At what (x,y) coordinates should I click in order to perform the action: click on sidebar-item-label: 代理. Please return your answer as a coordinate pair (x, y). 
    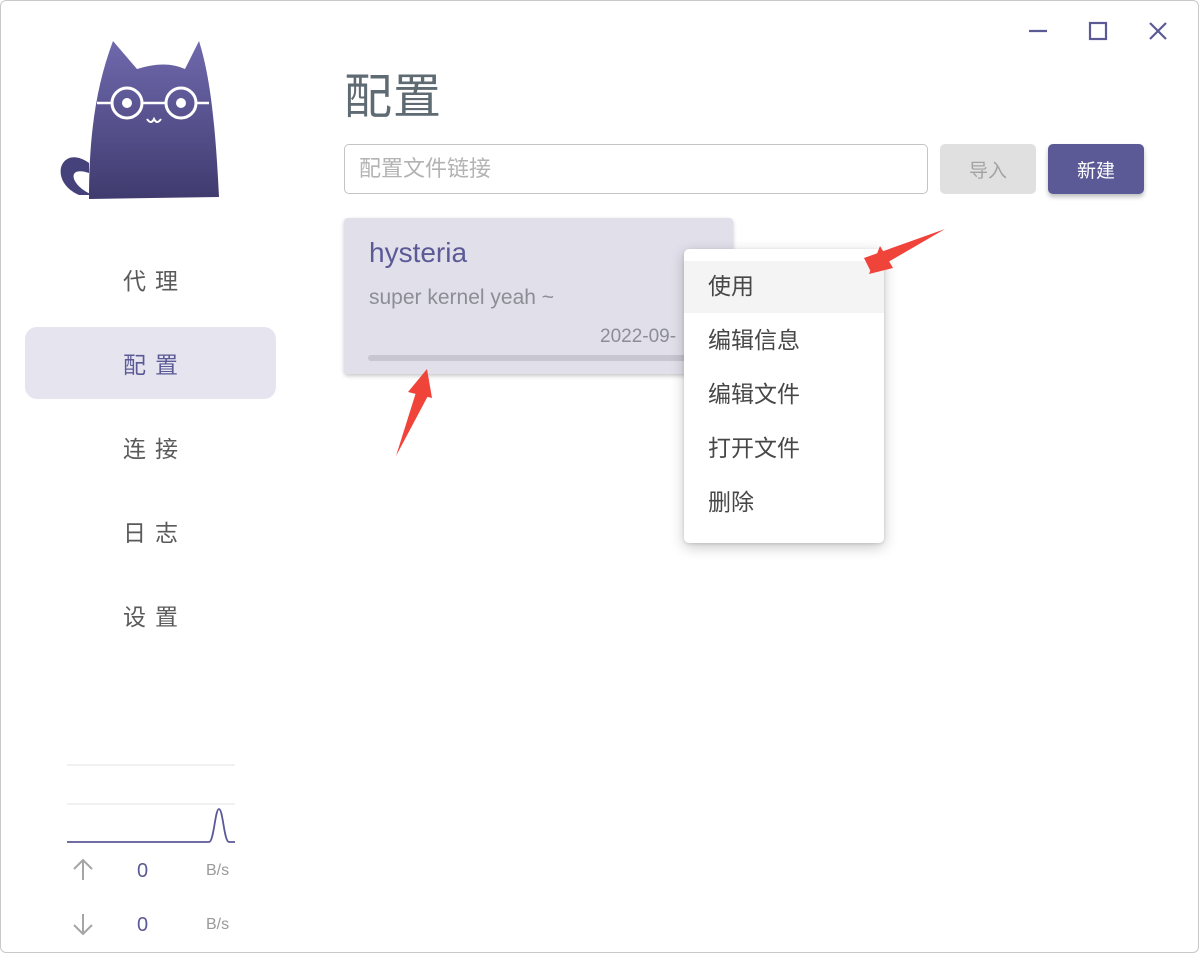
    Looking at the image, I should click on (155, 282).